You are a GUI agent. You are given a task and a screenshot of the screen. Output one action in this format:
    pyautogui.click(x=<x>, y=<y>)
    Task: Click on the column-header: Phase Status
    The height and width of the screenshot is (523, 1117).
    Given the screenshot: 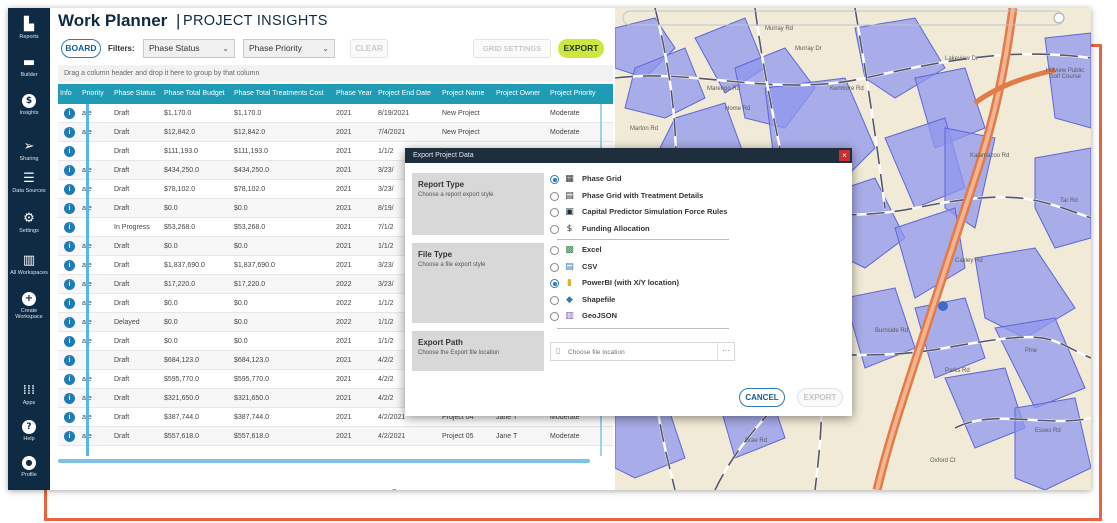 What is the action you would take?
    pyautogui.click(x=135, y=94)
    